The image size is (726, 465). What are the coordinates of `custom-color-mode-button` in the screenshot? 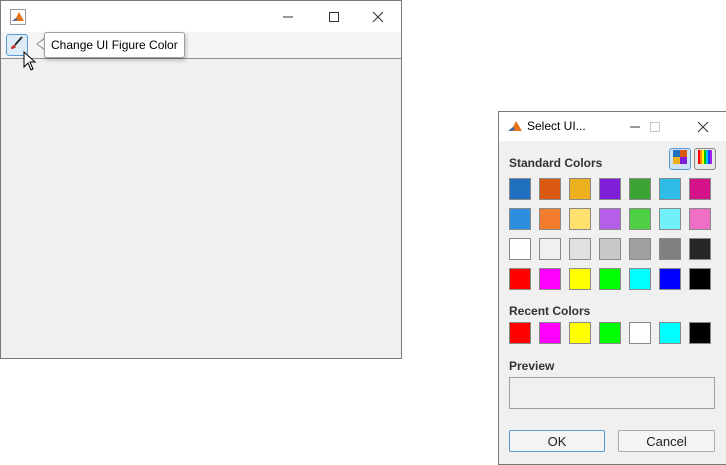 It's located at (705, 159).